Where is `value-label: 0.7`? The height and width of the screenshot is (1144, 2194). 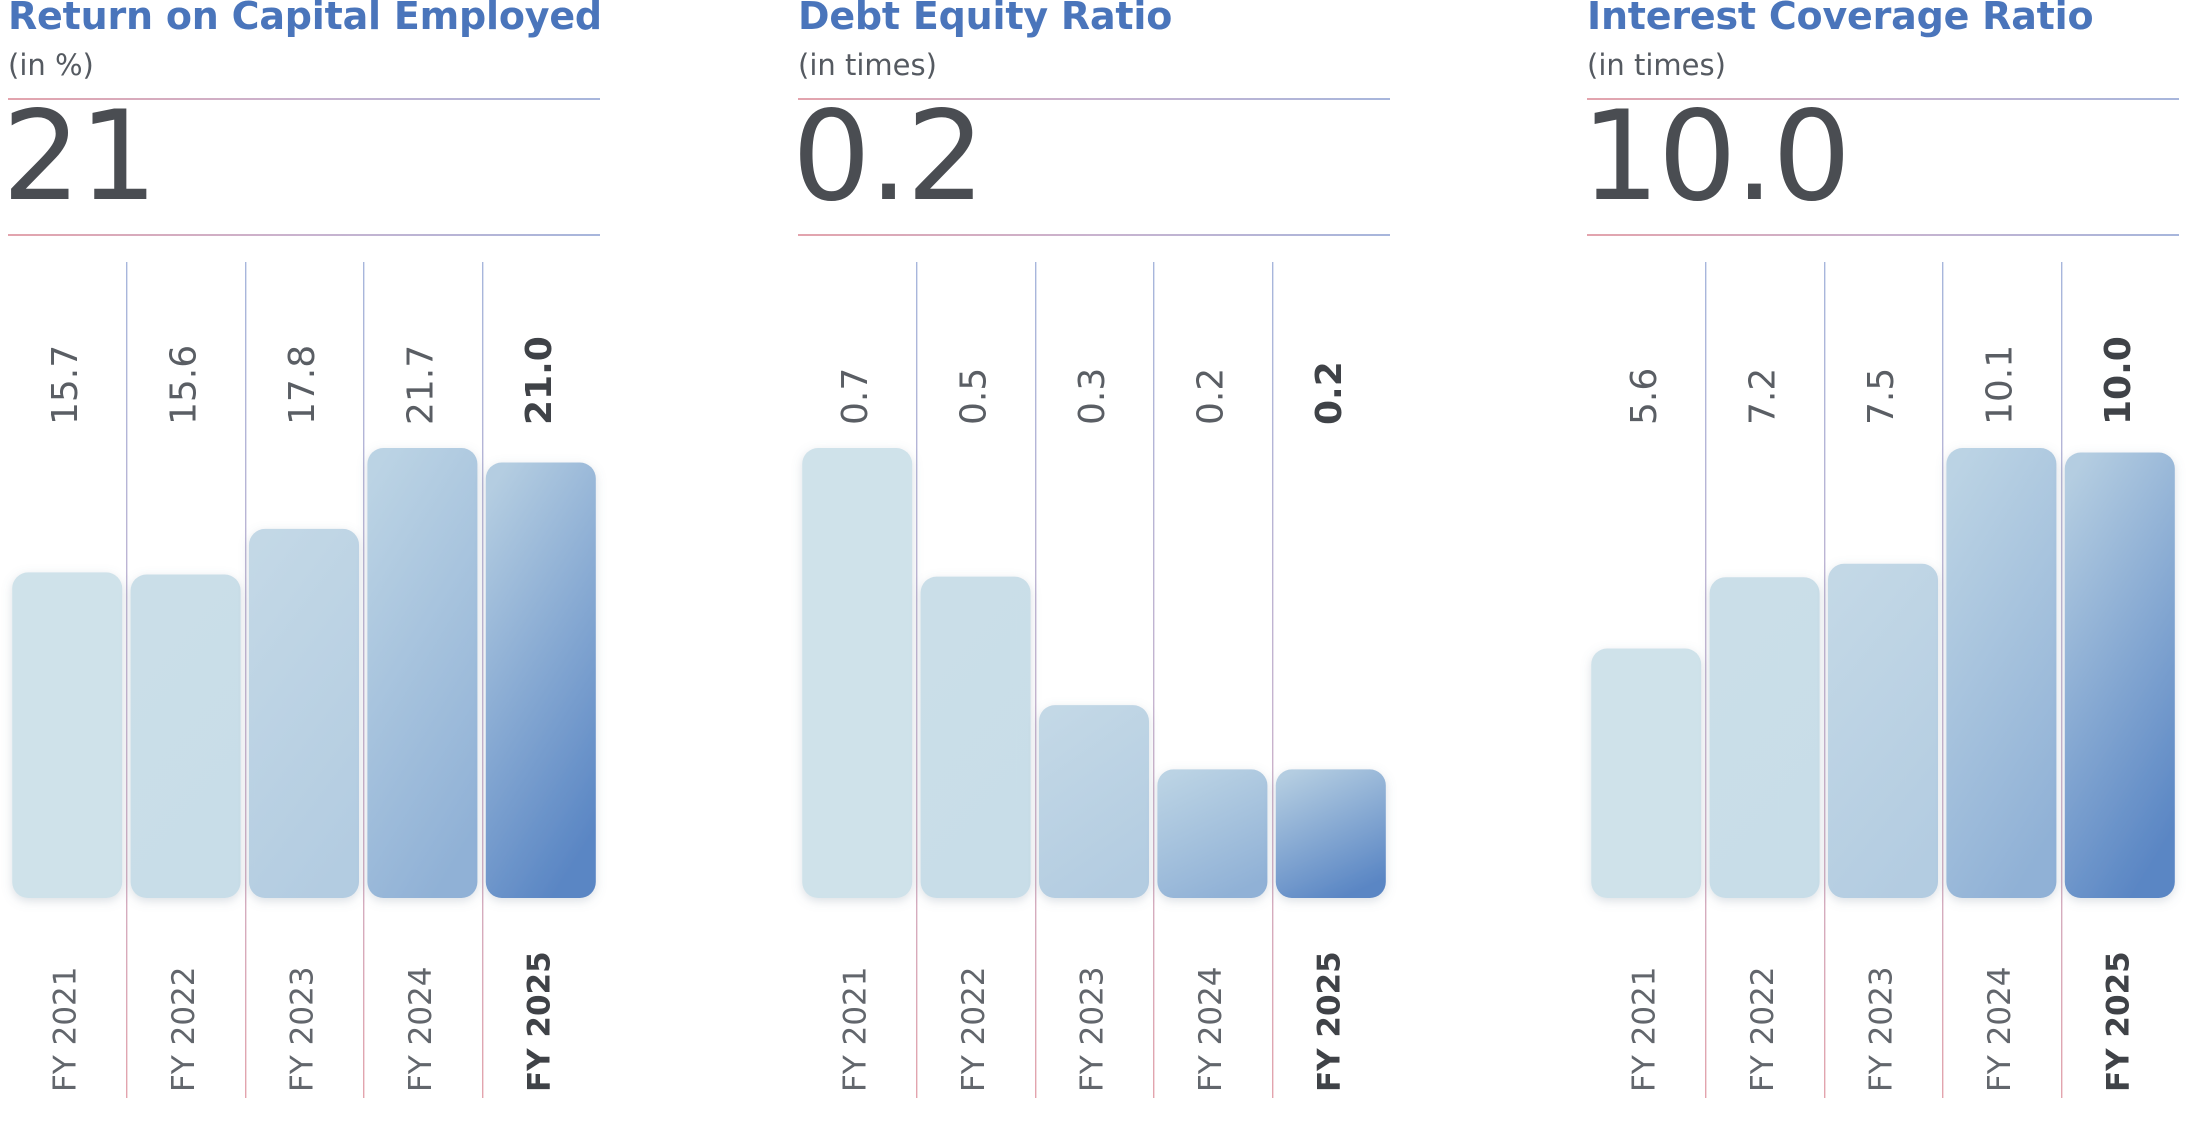 value-label: 0.7 is located at coordinates (855, 396).